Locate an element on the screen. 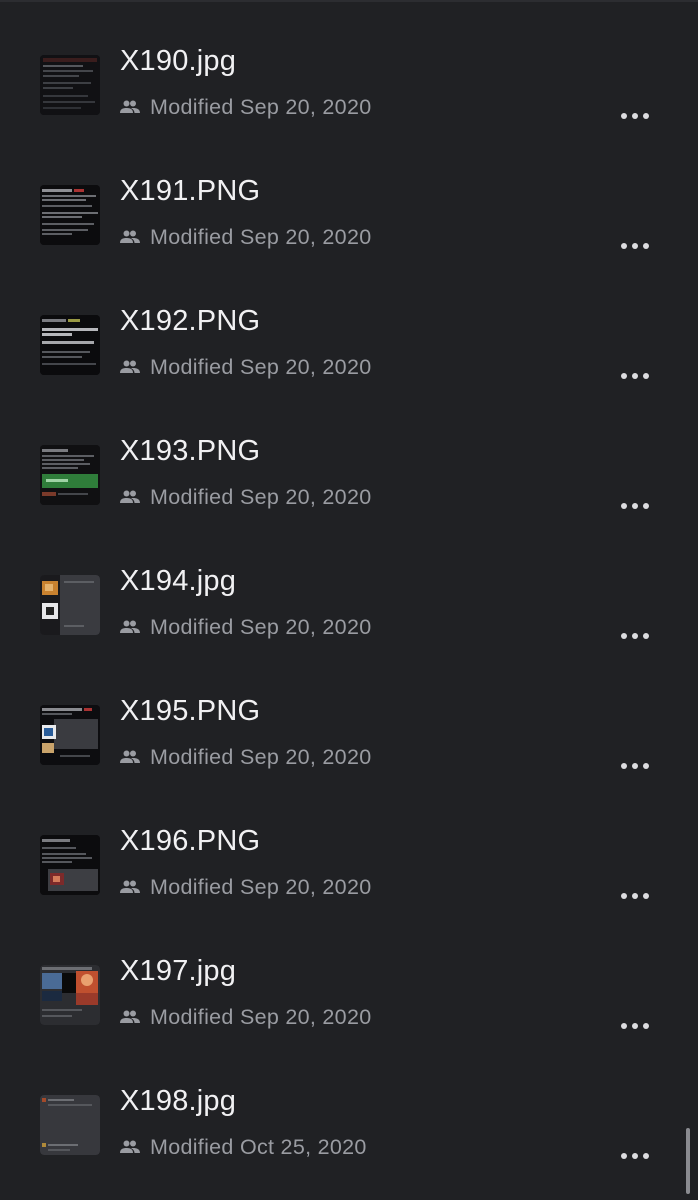  file-row: X190.jpg Modified Sep 20, 2020 is located at coordinates (349, 95).